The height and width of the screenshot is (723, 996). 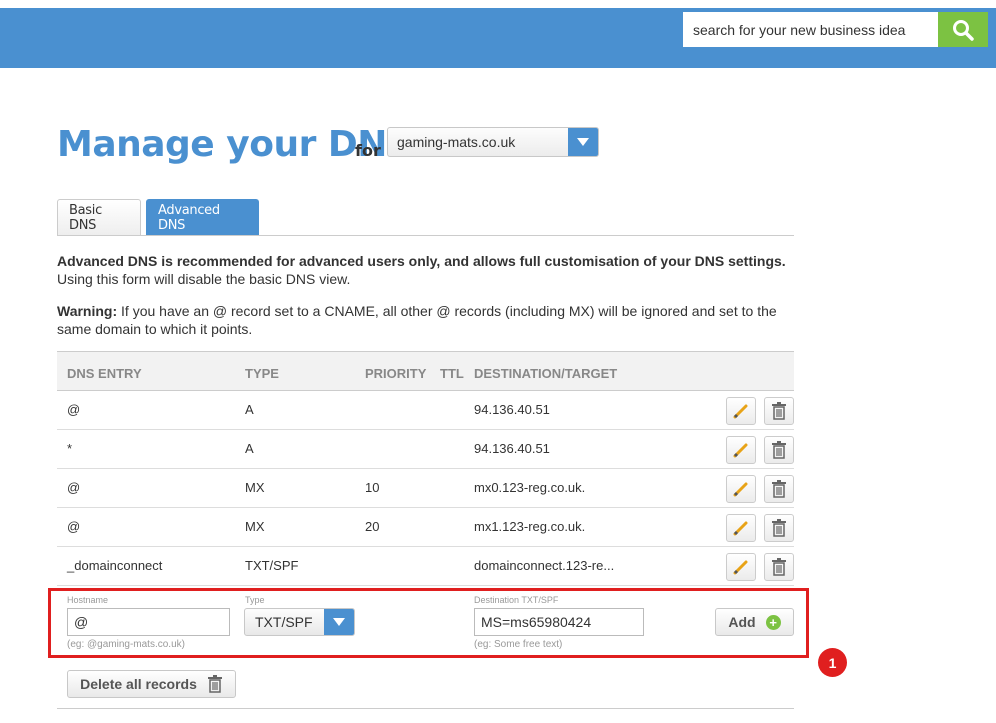 What do you see at coordinates (452, 373) in the screenshot?
I see `header-ttl: TTL` at bounding box center [452, 373].